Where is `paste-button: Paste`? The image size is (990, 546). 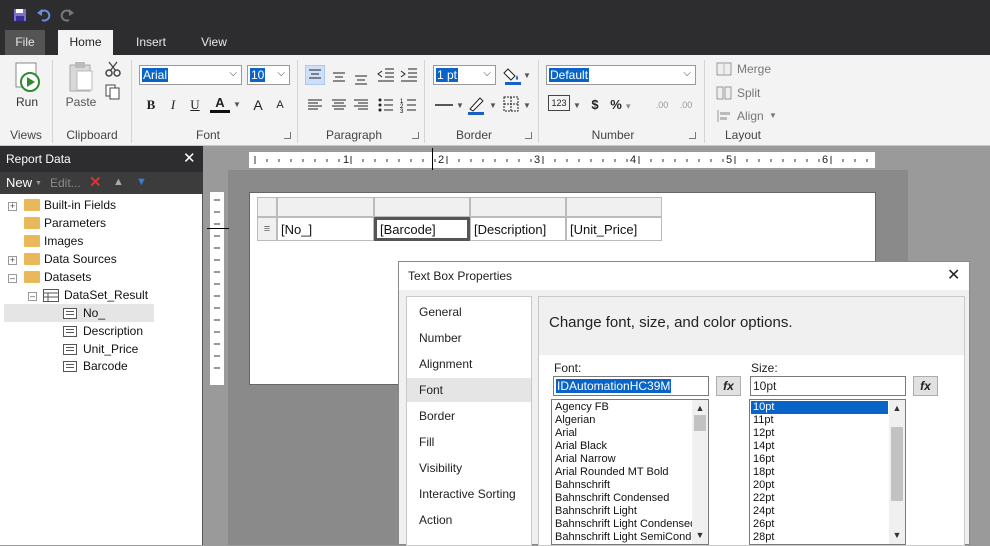
paste-button: Paste is located at coordinates (81, 87).